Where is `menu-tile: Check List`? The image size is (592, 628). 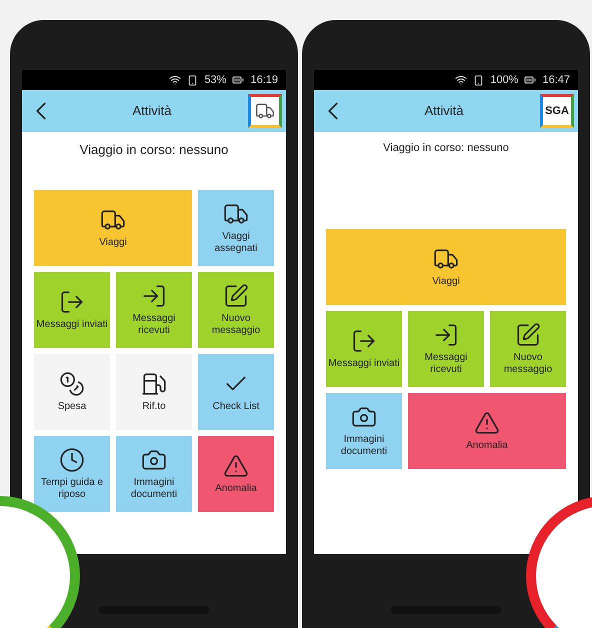 menu-tile: Check List is located at coordinates (236, 392).